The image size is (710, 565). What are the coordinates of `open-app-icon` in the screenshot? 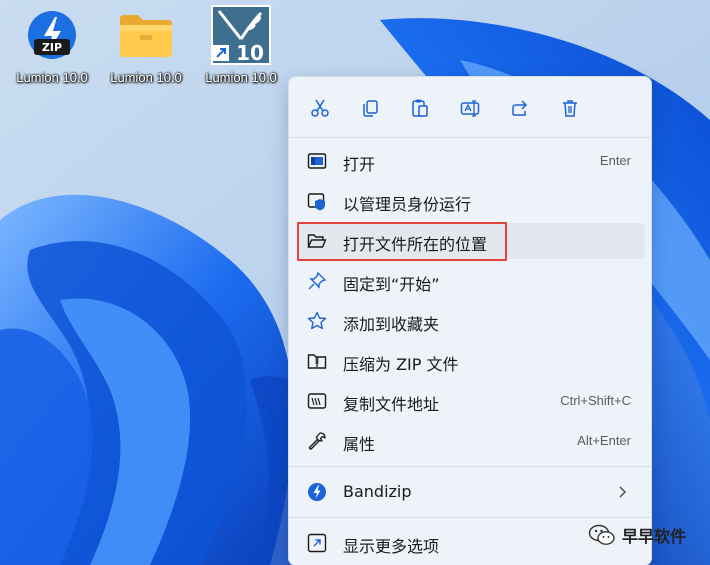 It's located at (317, 161).